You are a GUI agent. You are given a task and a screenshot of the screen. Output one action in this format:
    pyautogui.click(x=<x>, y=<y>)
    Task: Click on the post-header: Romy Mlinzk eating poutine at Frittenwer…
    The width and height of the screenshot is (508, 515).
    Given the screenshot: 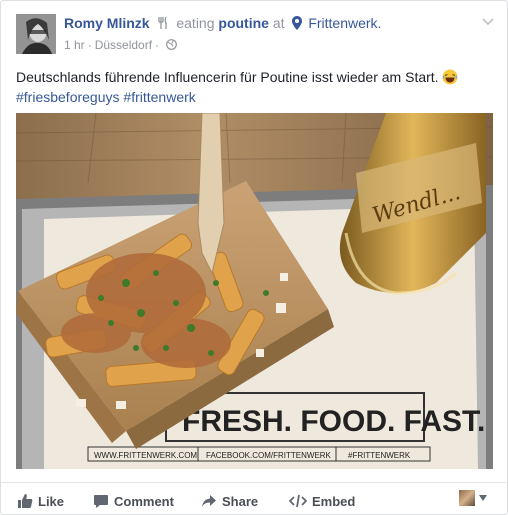 What is the action you would take?
    pyautogui.click(x=222, y=23)
    